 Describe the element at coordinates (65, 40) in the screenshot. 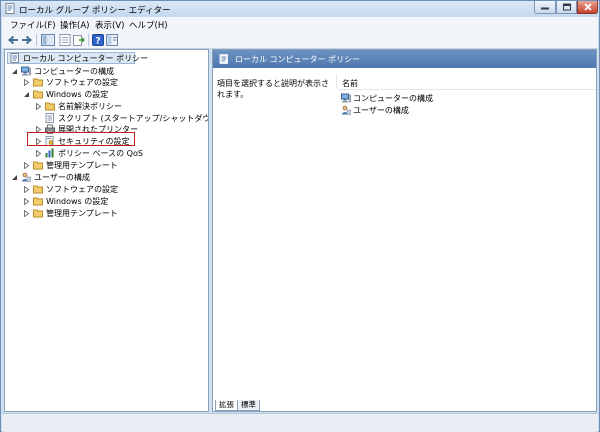

I see `properties-icon` at that location.